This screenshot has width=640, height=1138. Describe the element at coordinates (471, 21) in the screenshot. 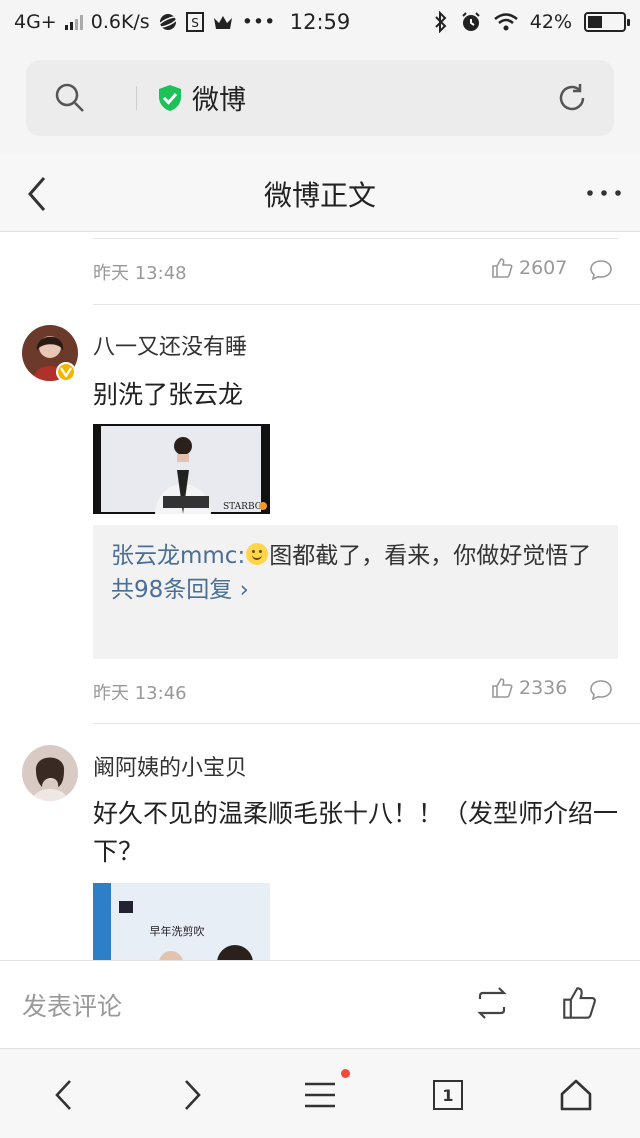

I see `alarm-icon` at that location.